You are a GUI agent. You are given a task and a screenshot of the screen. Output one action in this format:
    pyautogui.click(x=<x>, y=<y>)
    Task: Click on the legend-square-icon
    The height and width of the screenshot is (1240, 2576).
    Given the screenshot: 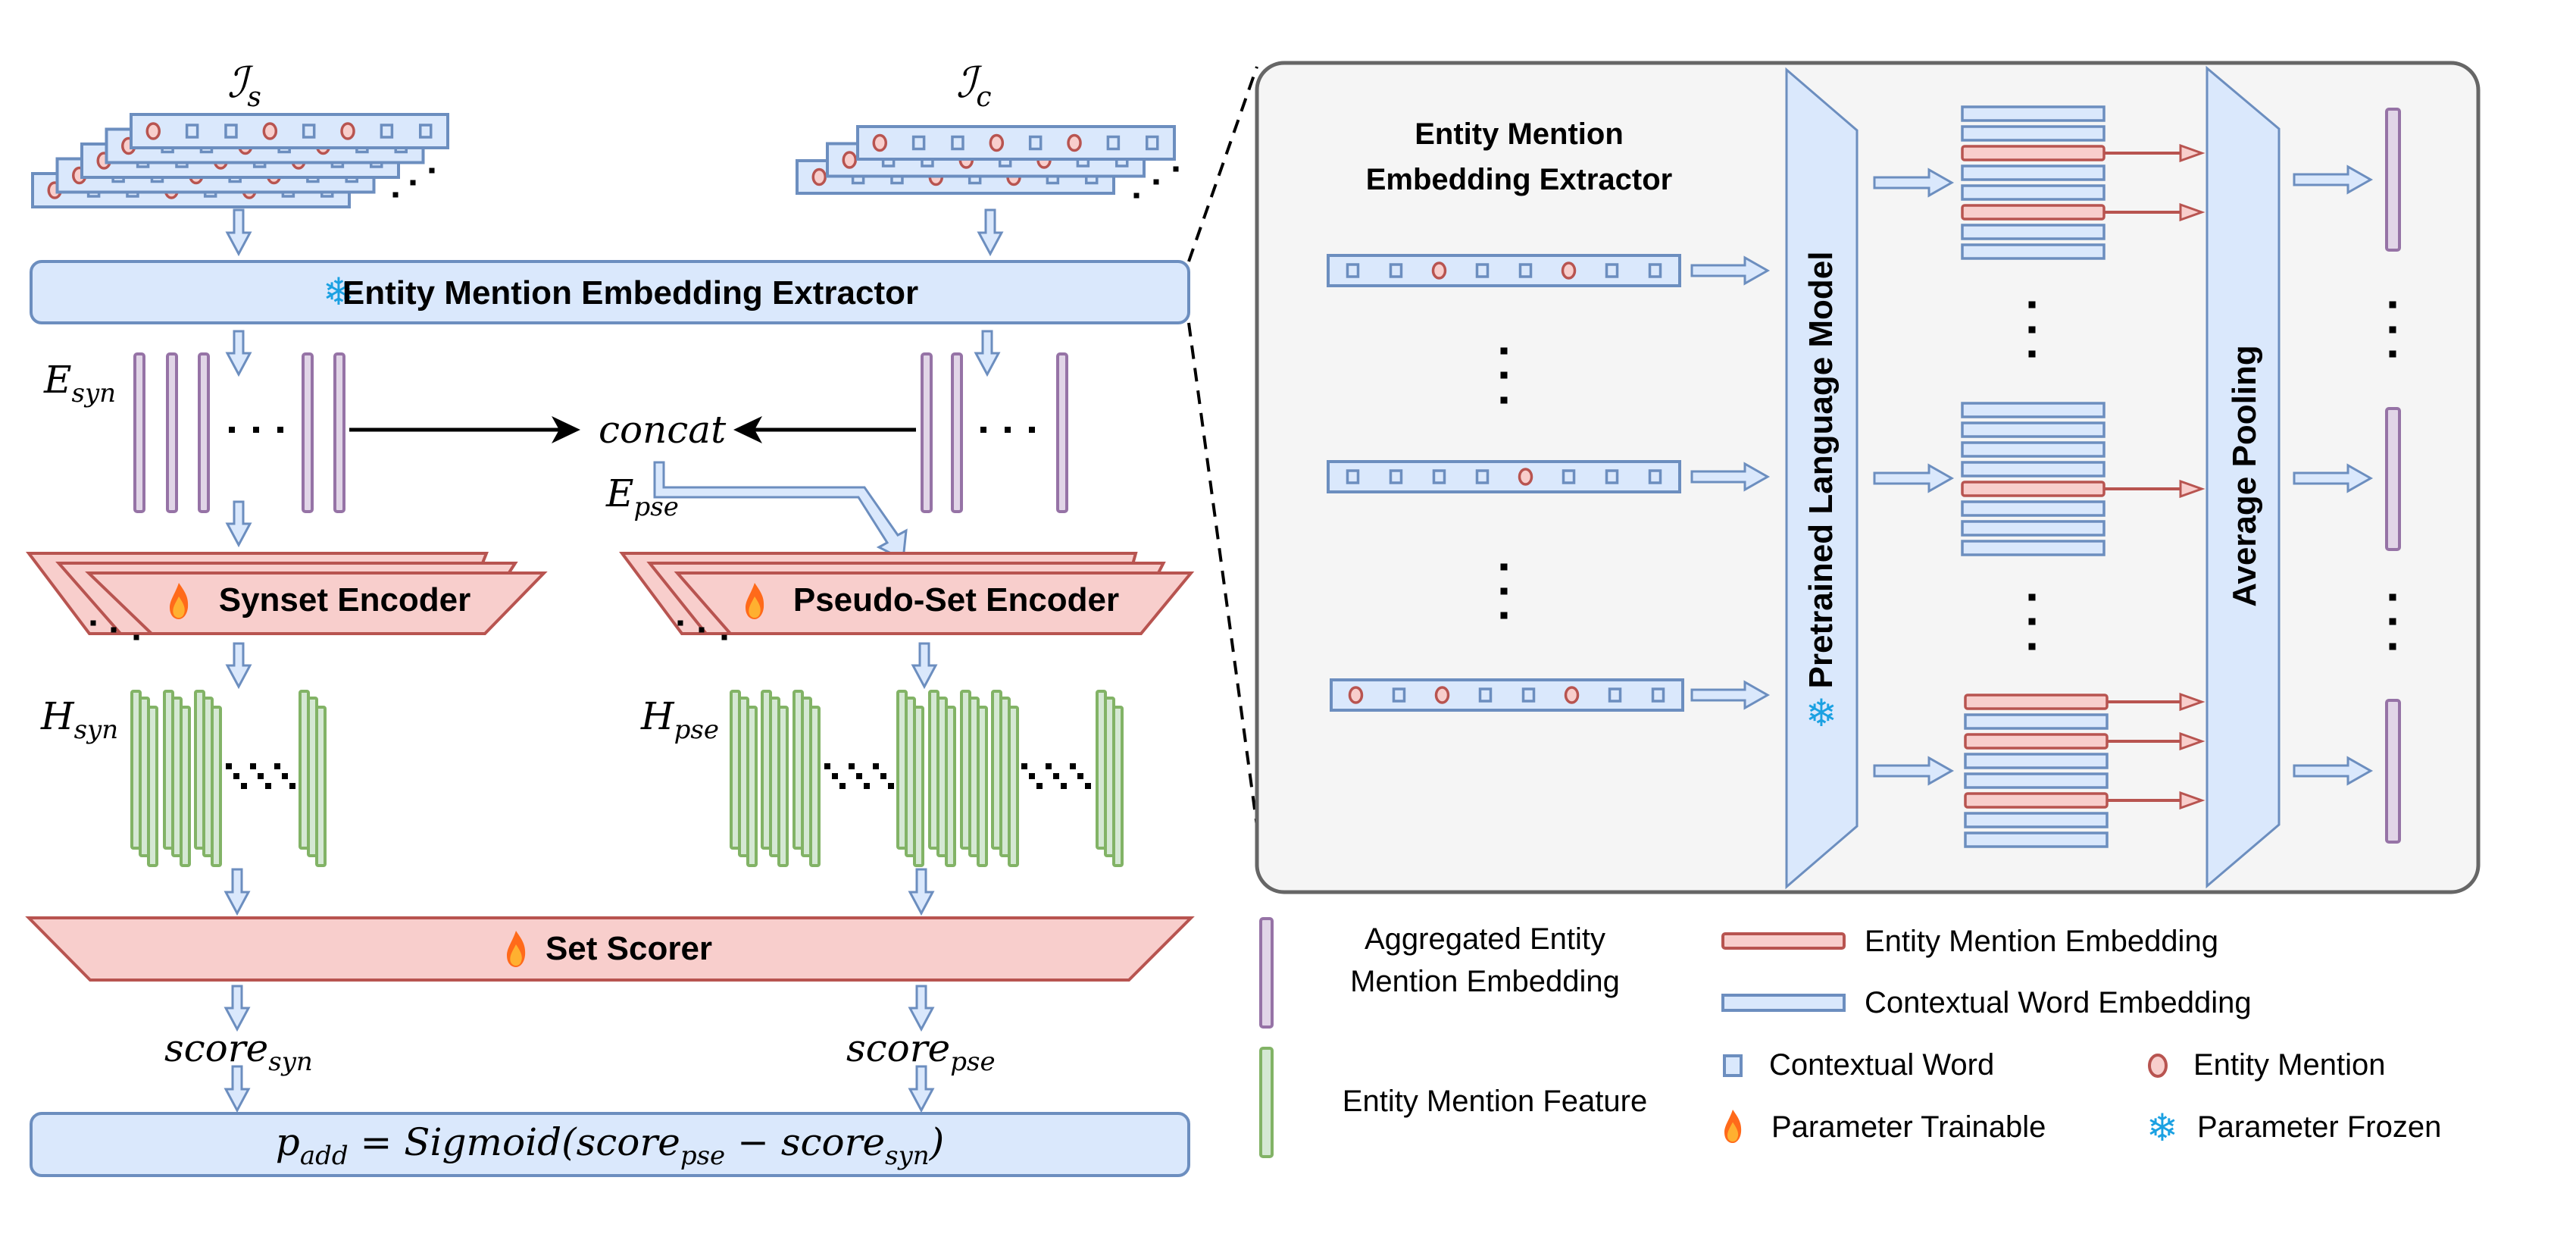 What is the action you would take?
    pyautogui.click(x=1733, y=1065)
    